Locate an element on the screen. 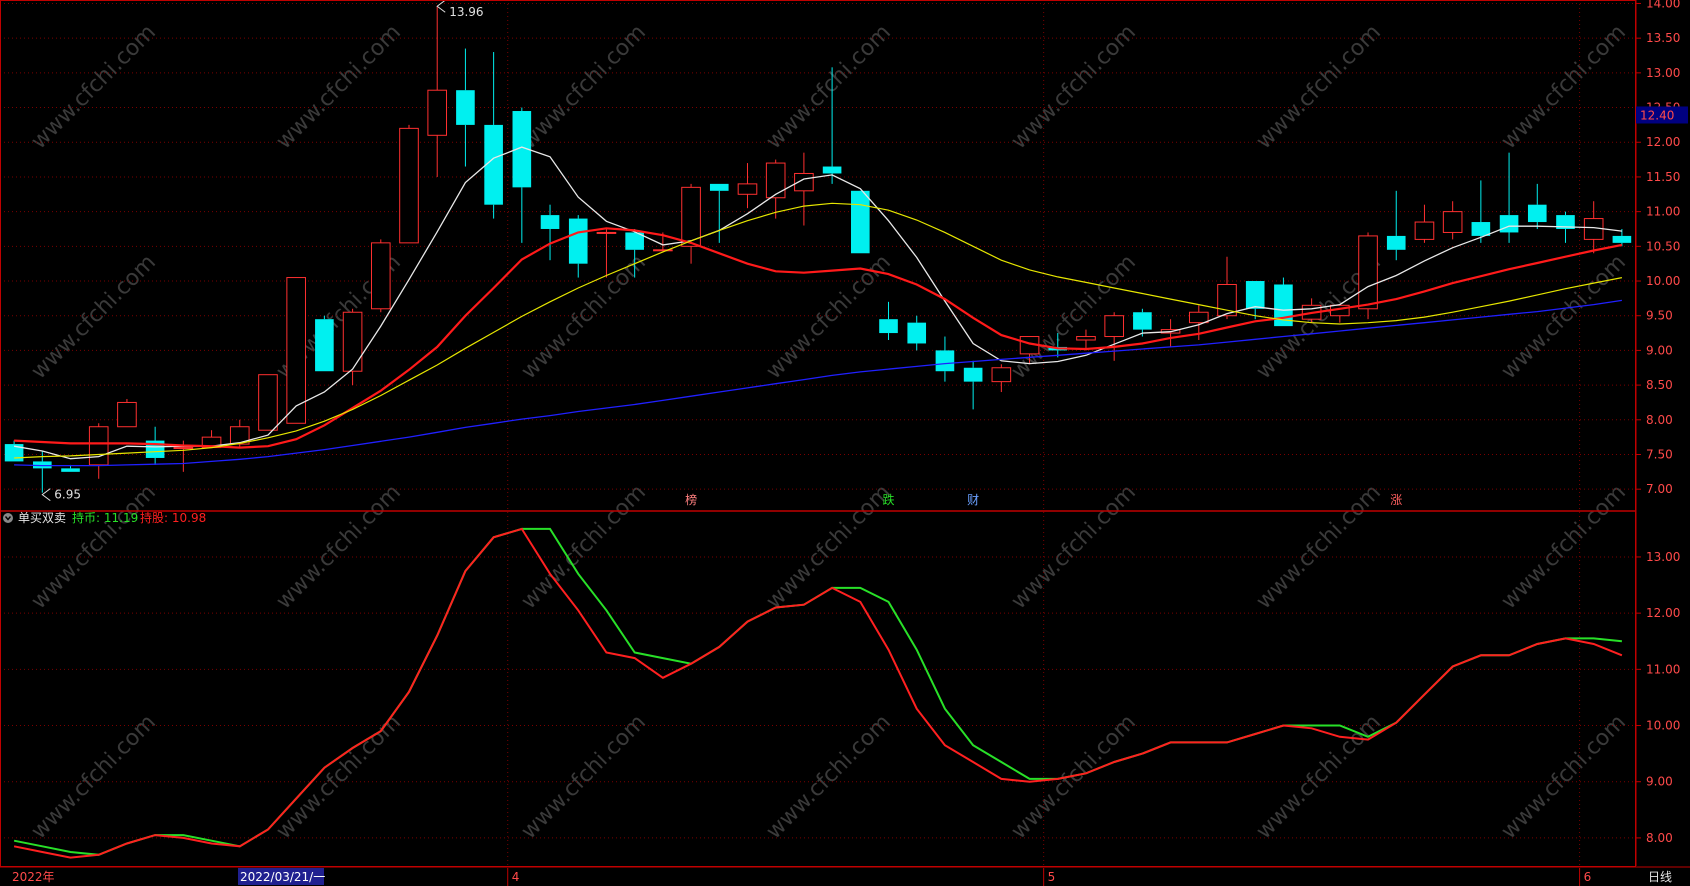 The height and width of the screenshot is (886, 1690). event-marker: 跌 is located at coordinates (889, 499).